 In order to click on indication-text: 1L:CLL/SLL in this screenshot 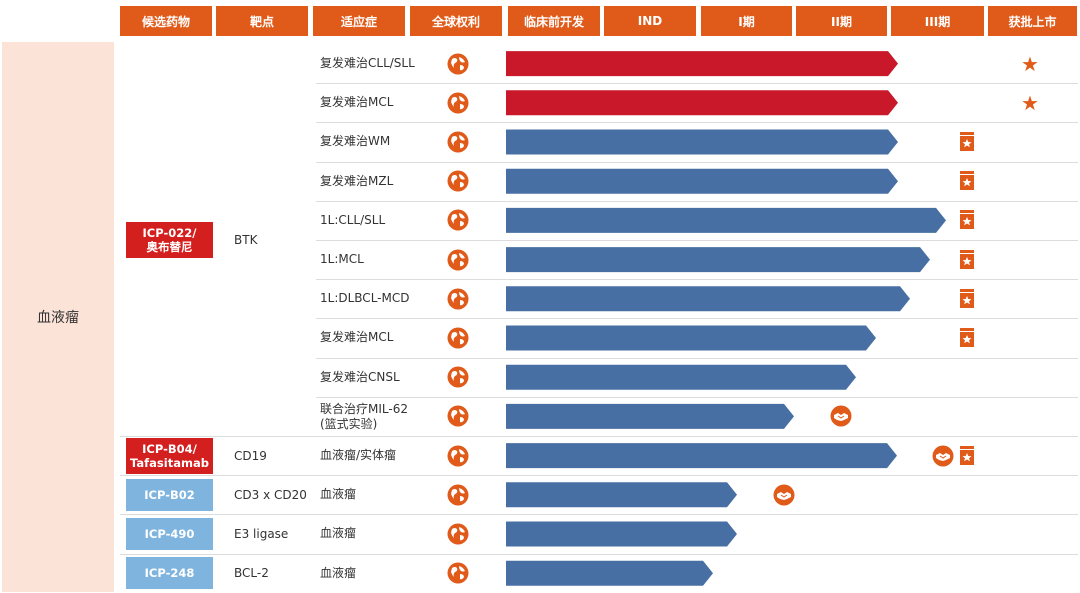, I will do `click(353, 220)`.